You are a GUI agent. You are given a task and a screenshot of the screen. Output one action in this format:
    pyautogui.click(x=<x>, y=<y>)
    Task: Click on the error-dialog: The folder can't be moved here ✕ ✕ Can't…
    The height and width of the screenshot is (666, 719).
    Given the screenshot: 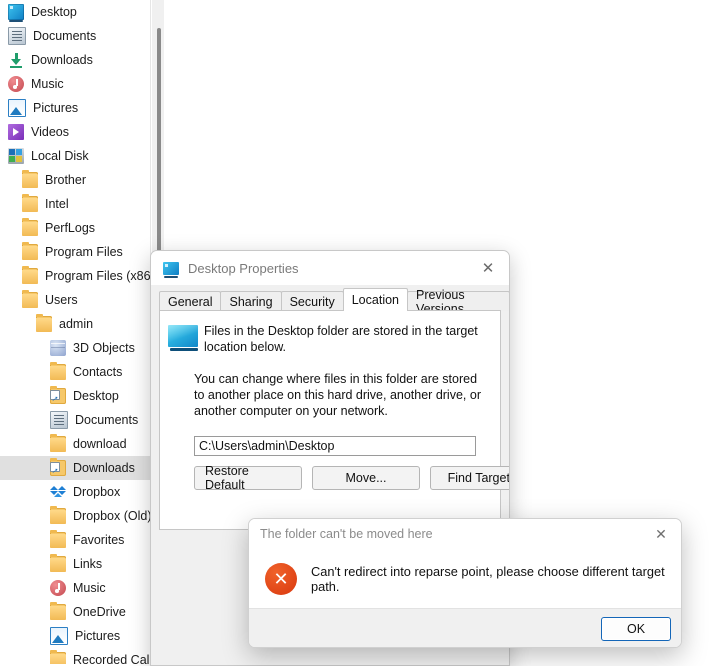 What is the action you would take?
    pyautogui.click(x=465, y=583)
    